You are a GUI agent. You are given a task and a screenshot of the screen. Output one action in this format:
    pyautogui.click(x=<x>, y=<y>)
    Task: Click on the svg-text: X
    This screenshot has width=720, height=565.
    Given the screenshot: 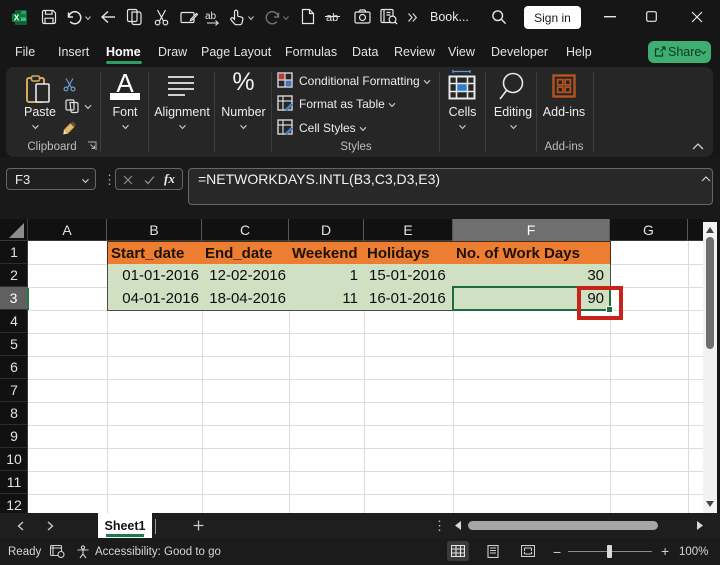 What is the action you would take?
    pyautogui.click(x=17, y=18)
    